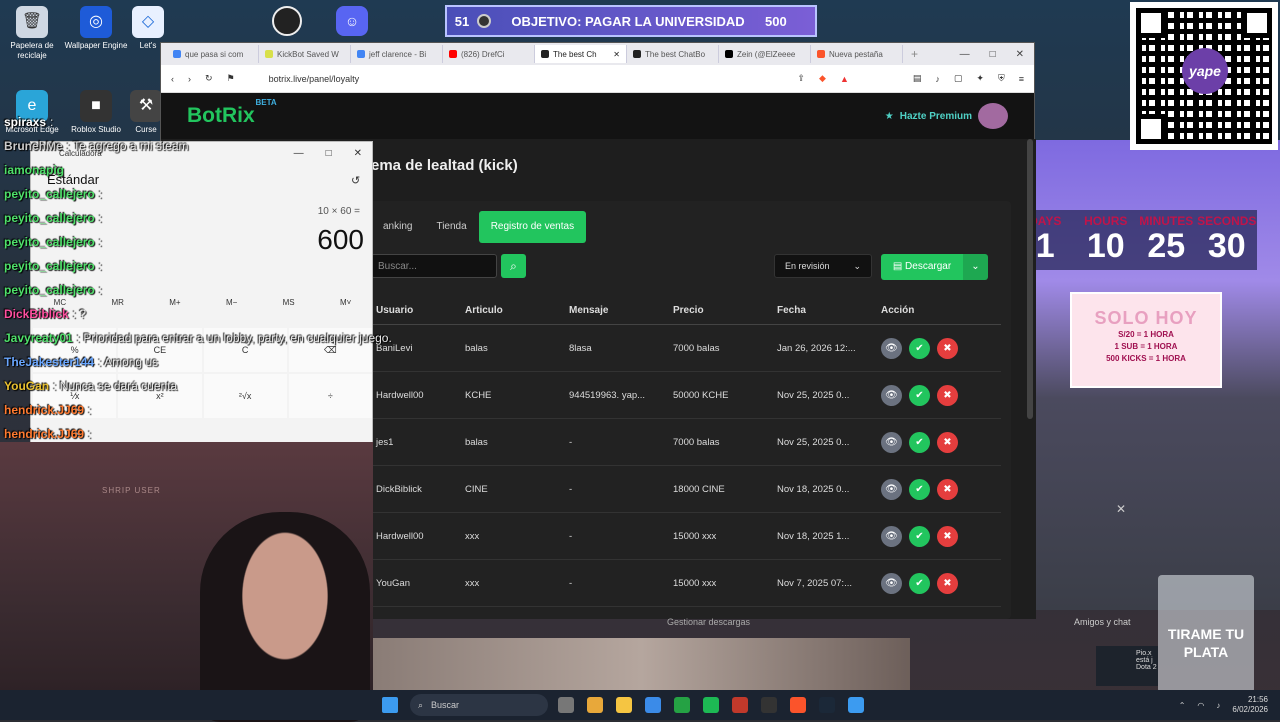  I want to click on scrollbar, so click(1030, 279).